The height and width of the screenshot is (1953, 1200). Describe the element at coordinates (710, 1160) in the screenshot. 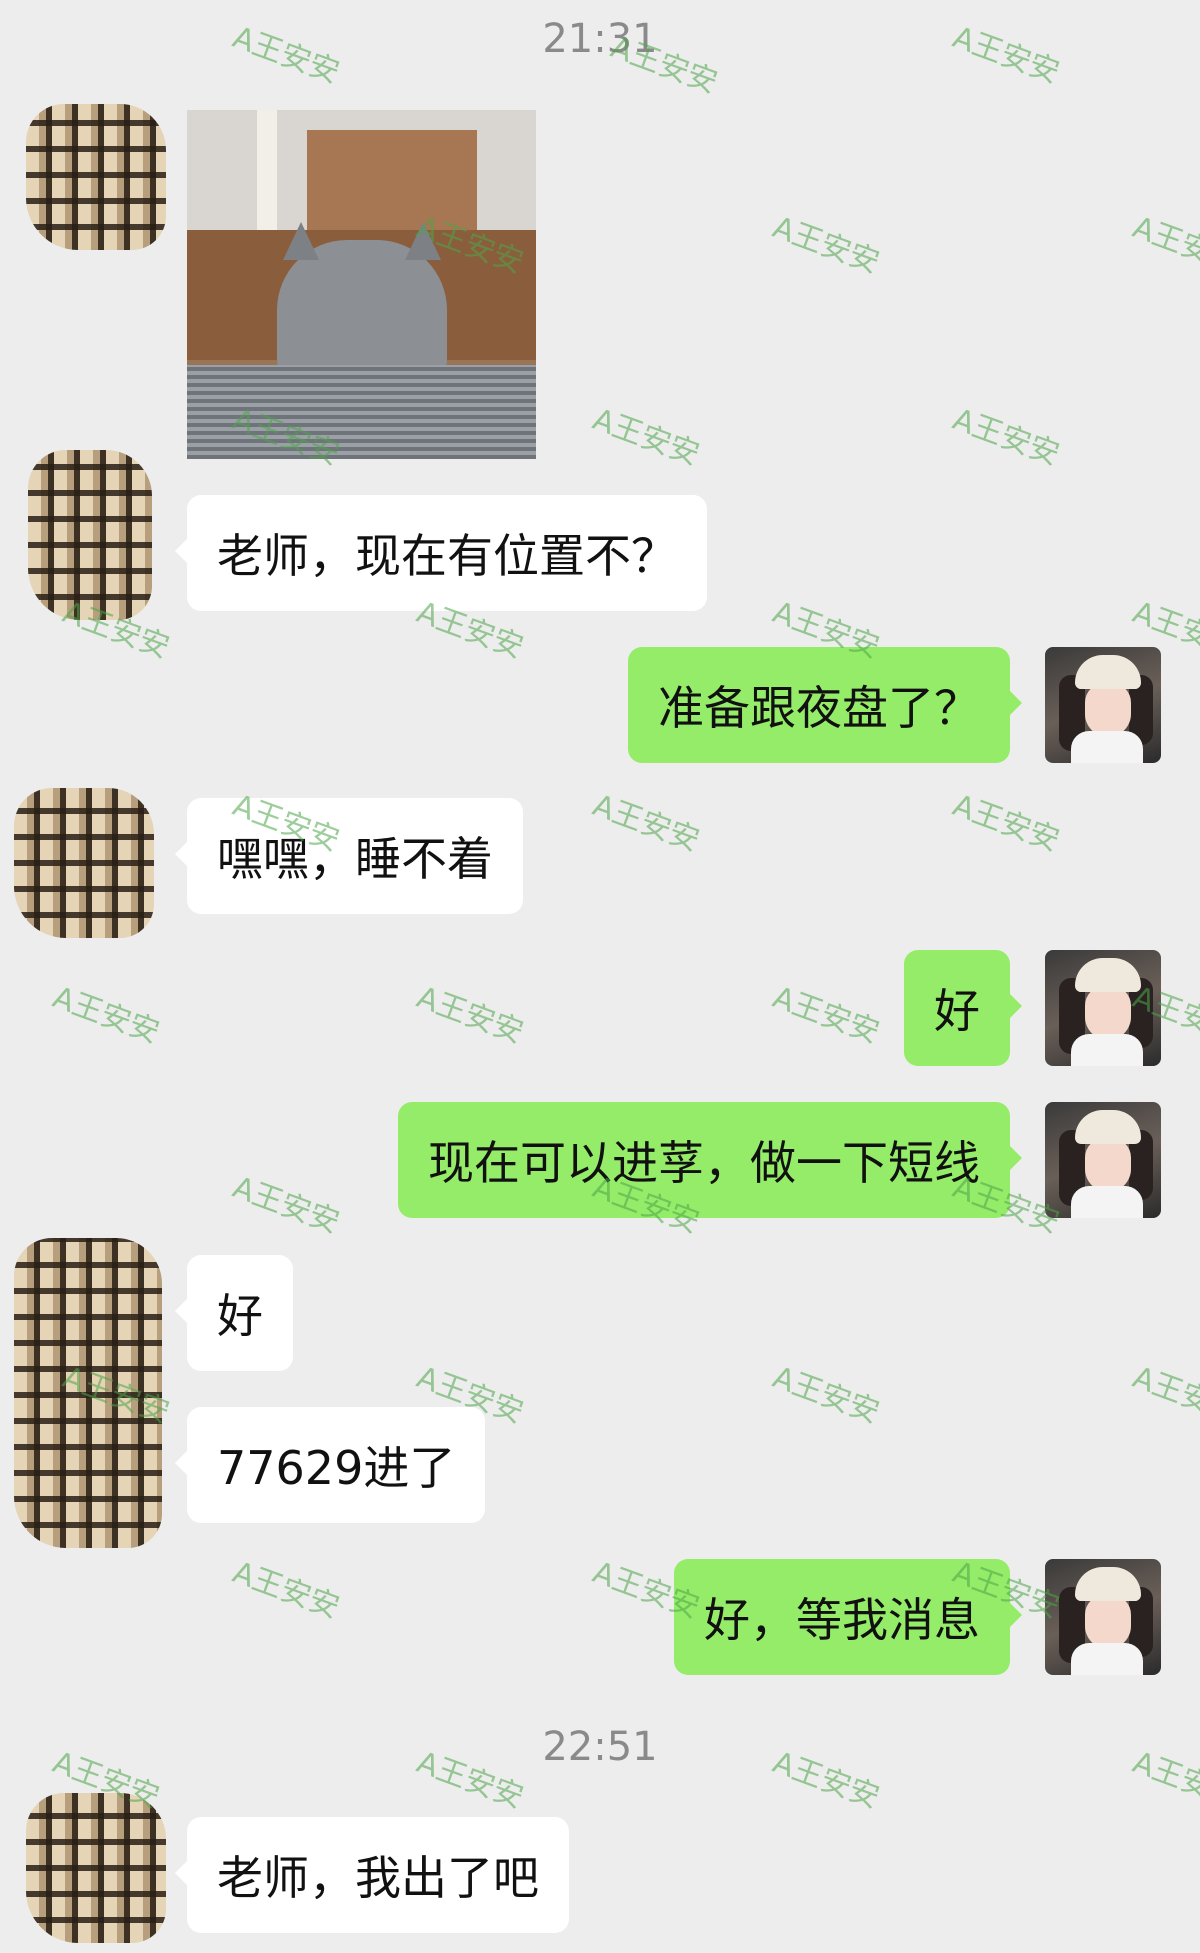

I see `outgoing-message: 现在可以进莩，做一下短线` at that location.